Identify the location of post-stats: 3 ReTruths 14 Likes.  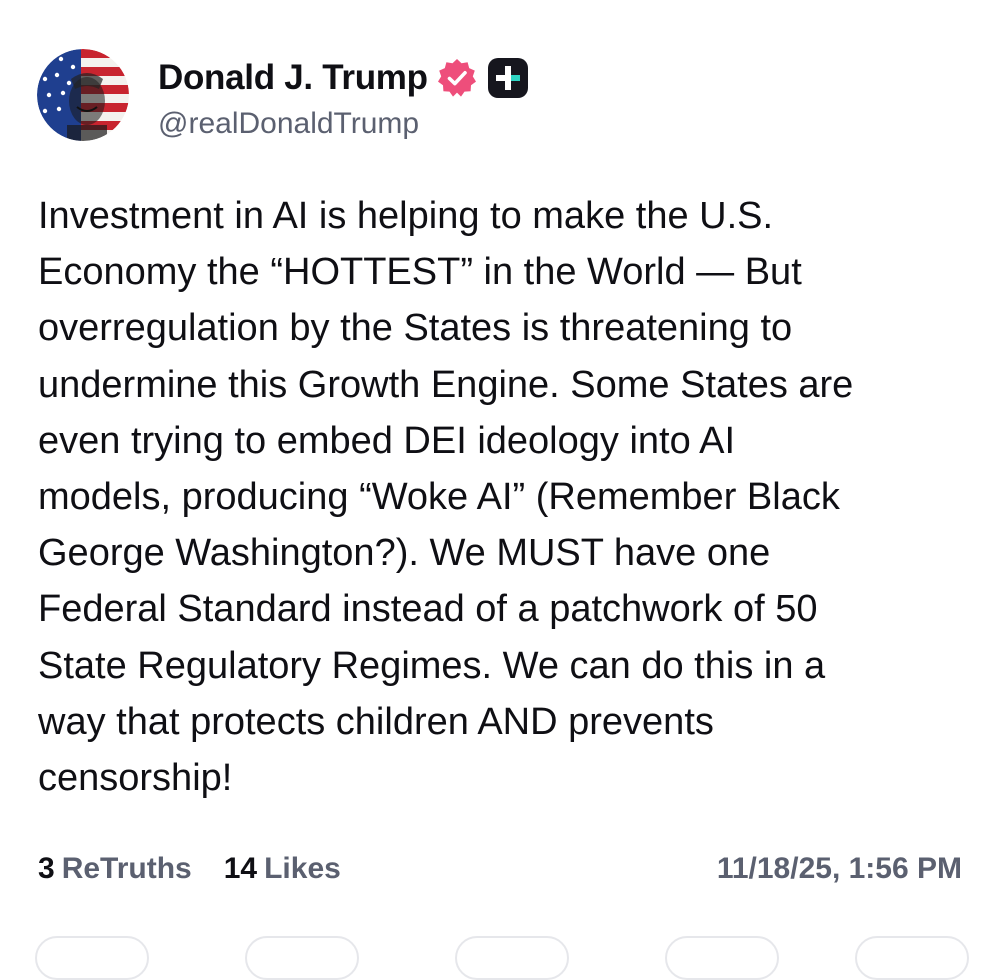
(205, 869).